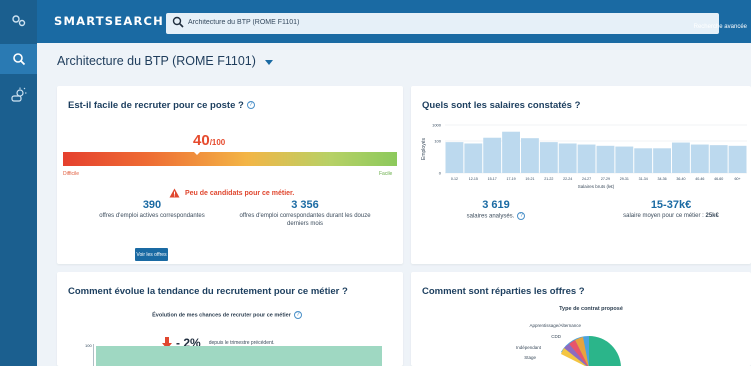 This screenshot has width=751, height=366. What do you see at coordinates (490, 216) in the screenshot?
I see `salaries-analyzed-text: salaires analysés.` at bounding box center [490, 216].